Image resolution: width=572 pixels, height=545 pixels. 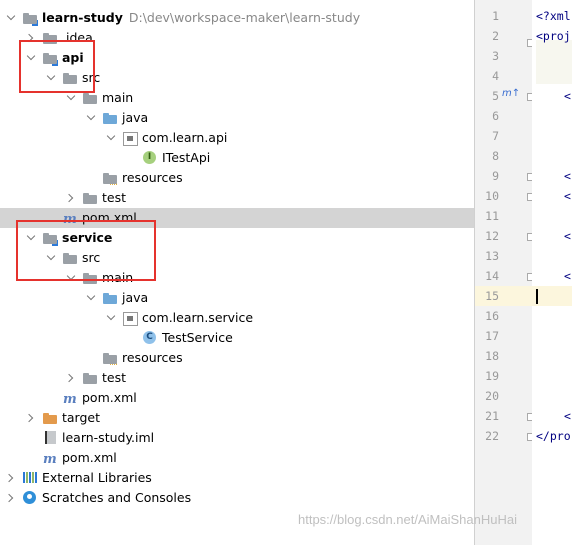 What do you see at coordinates (110, 178) in the screenshot?
I see `resources-folder-icon` at bounding box center [110, 178].